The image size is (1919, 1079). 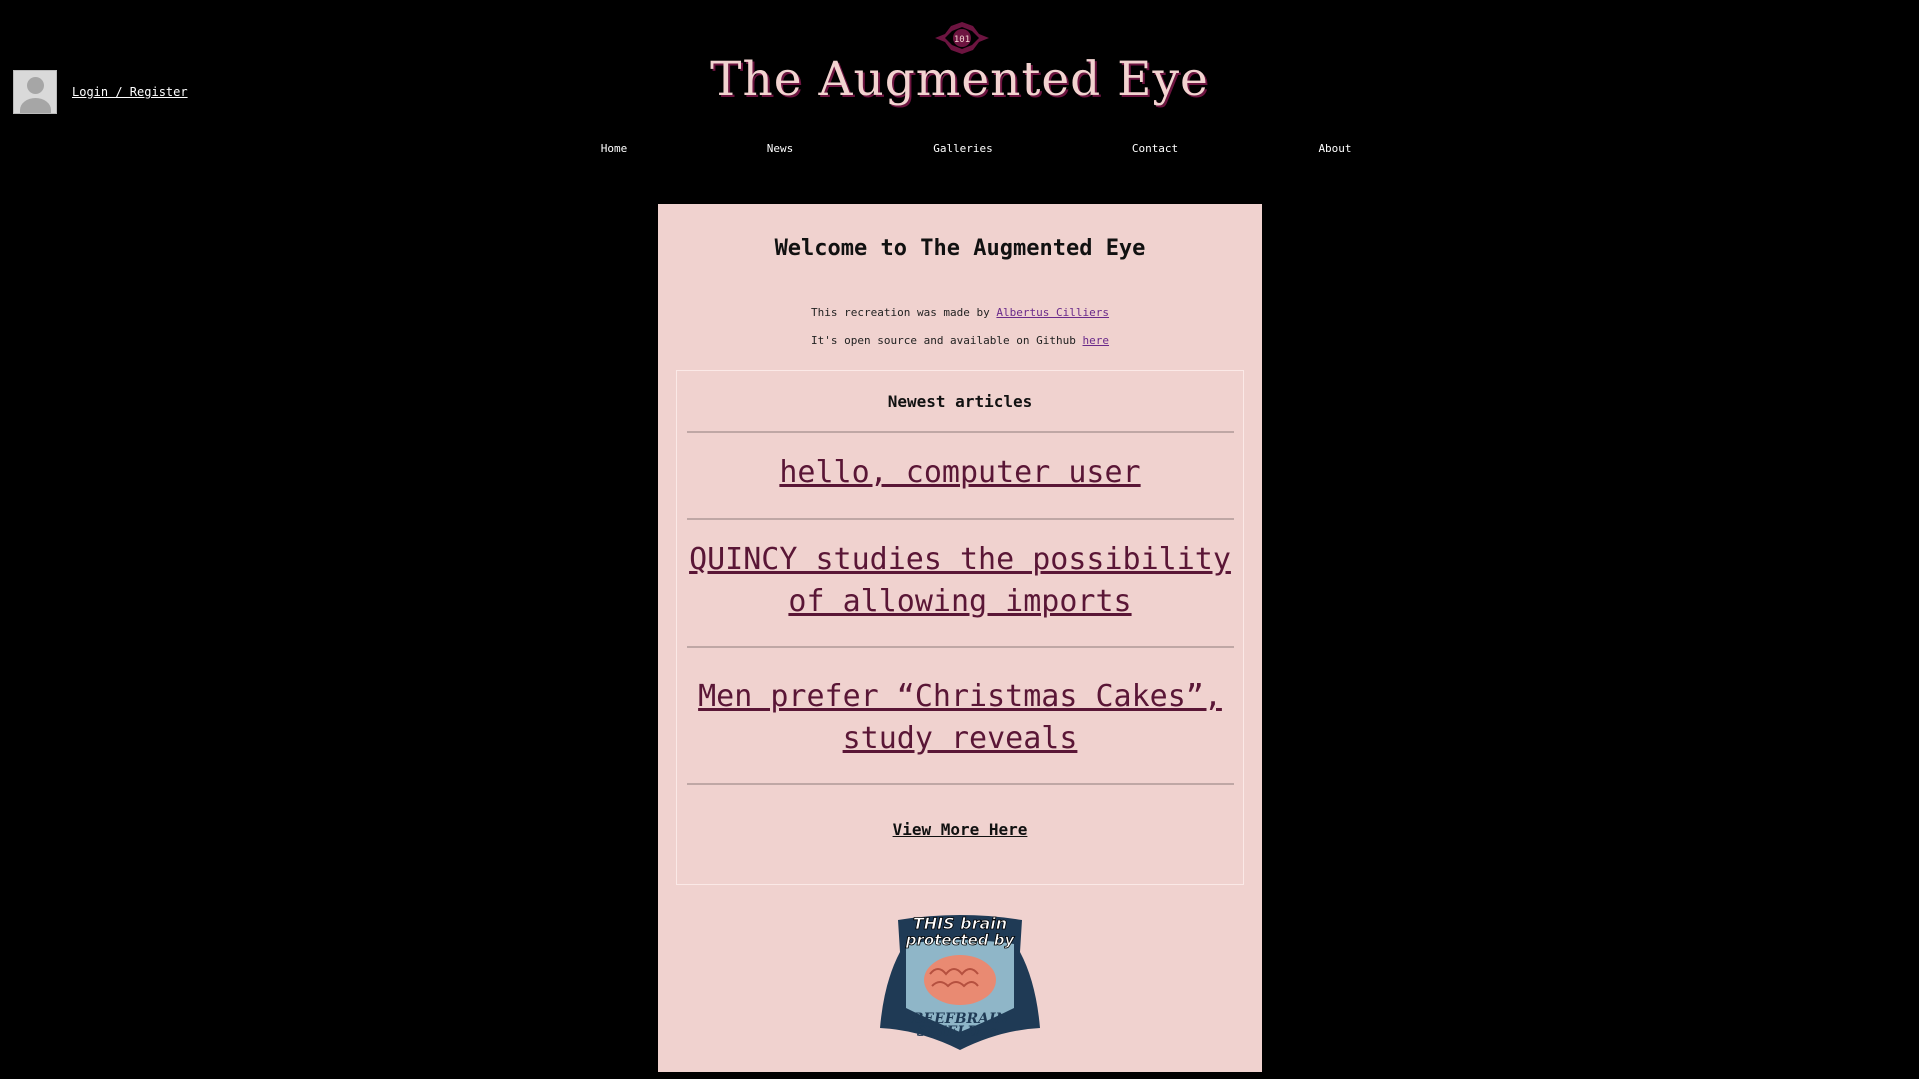 I want to click on view-more-link: View More Here, so click(x=960, y=829).